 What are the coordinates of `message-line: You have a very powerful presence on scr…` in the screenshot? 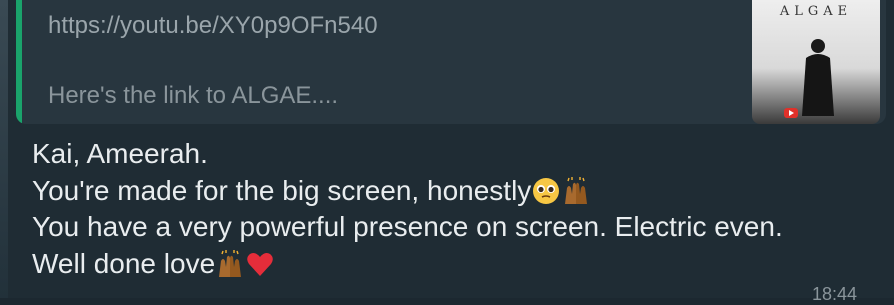 It's located at (407, 226).